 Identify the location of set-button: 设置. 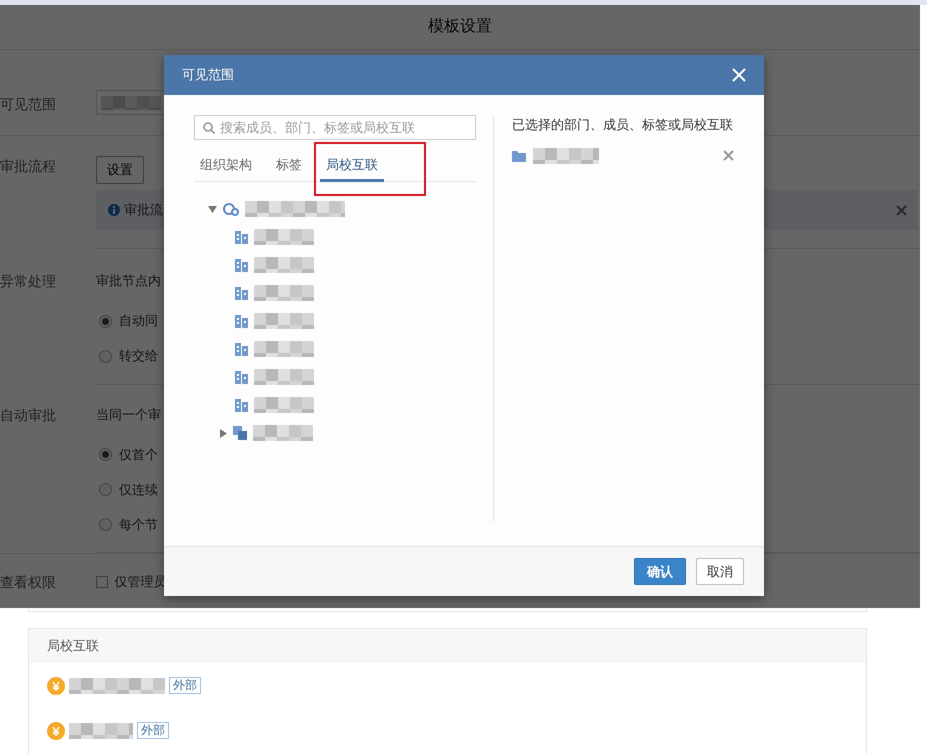
(120, 170).